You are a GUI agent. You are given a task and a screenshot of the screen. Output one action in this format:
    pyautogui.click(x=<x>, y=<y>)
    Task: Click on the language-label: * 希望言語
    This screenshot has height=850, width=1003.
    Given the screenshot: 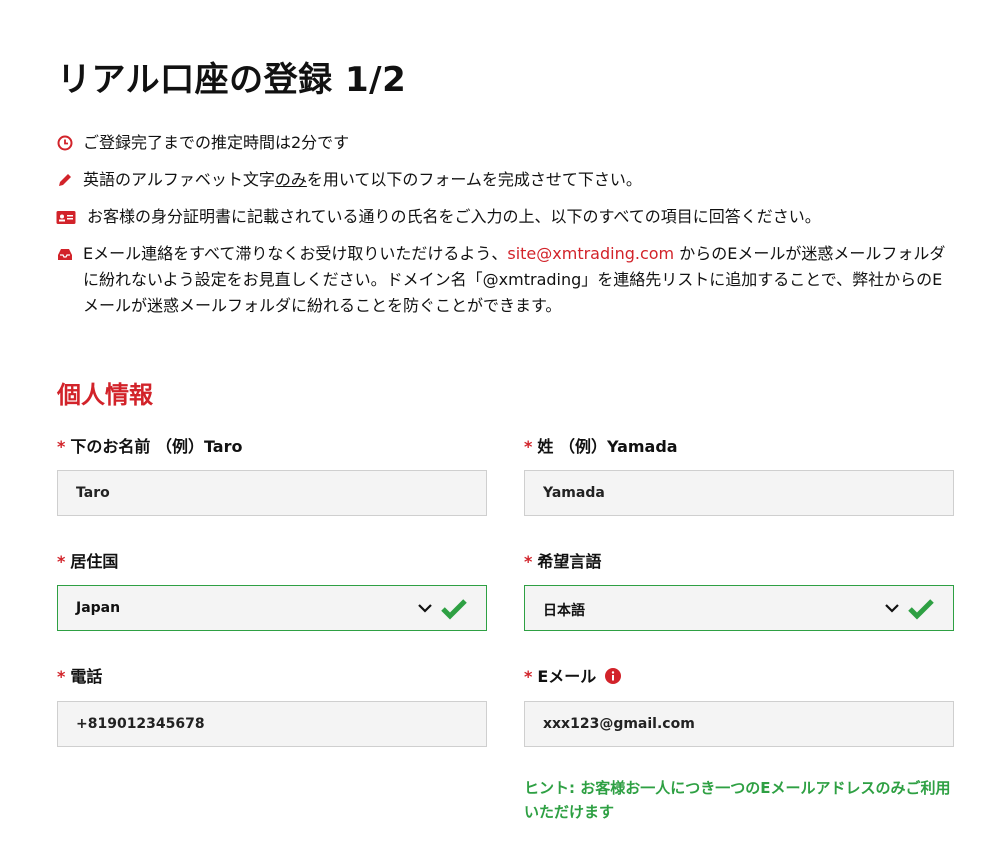 What is the action you would take?
    pyautogui.click(x=562, y=560)
    